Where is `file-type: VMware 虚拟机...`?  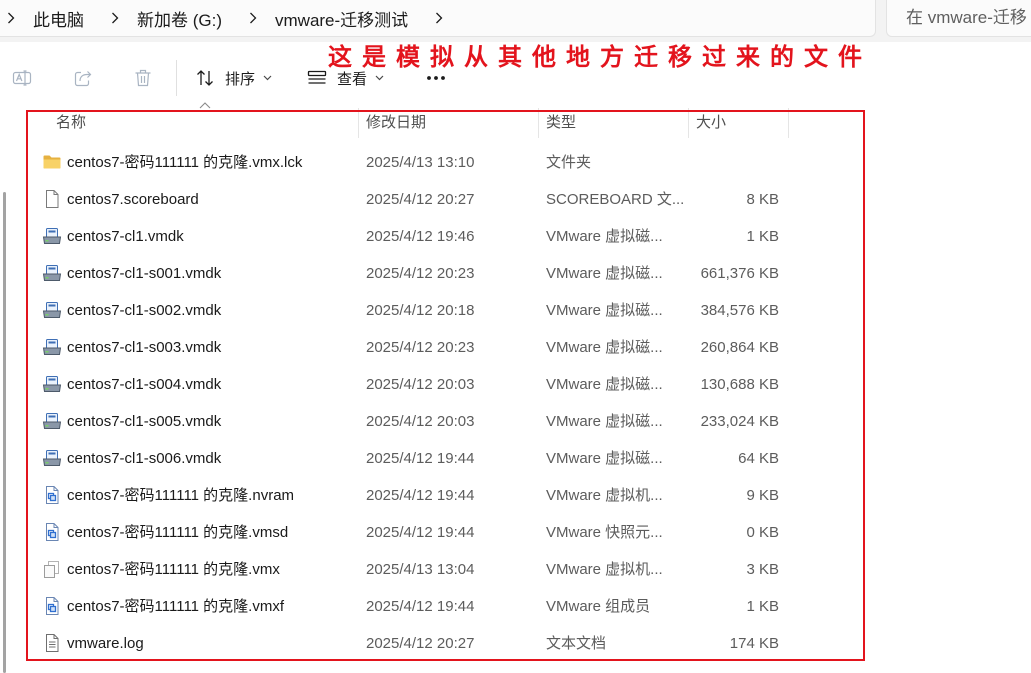 file-type: VMware 虚拟机... is located at coordinates (604, 569).